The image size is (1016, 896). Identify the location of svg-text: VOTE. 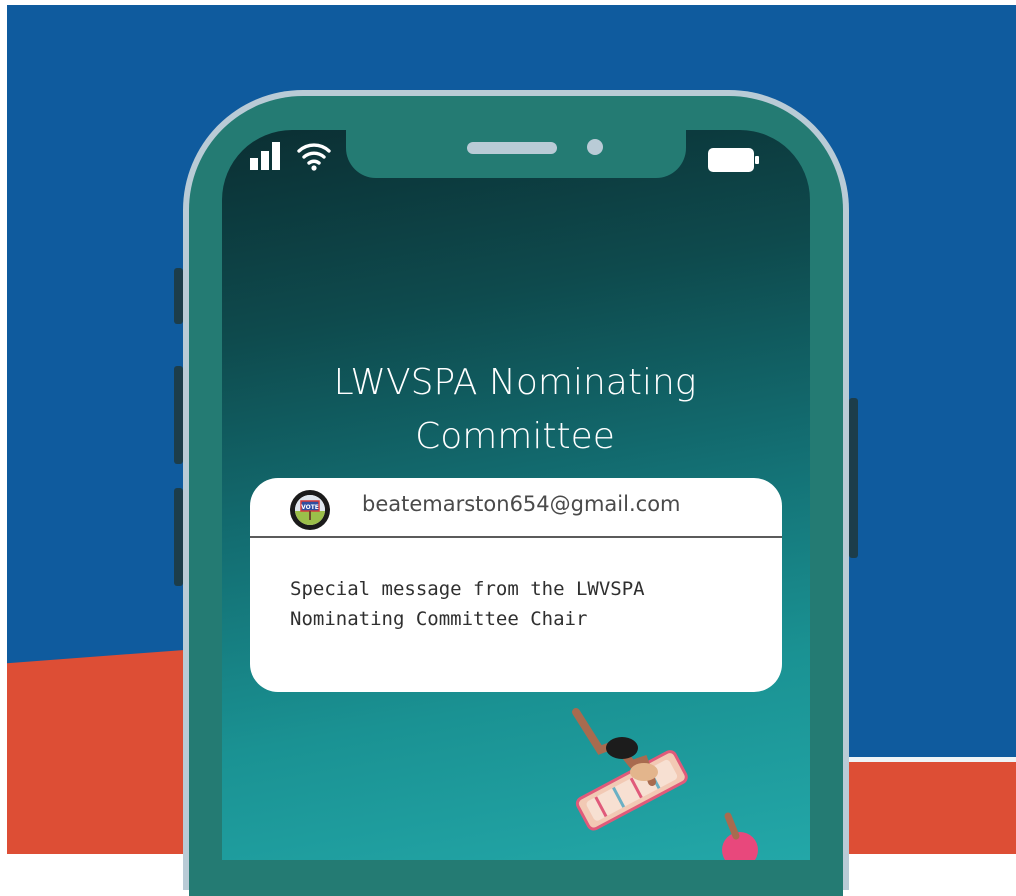
(310, 507).